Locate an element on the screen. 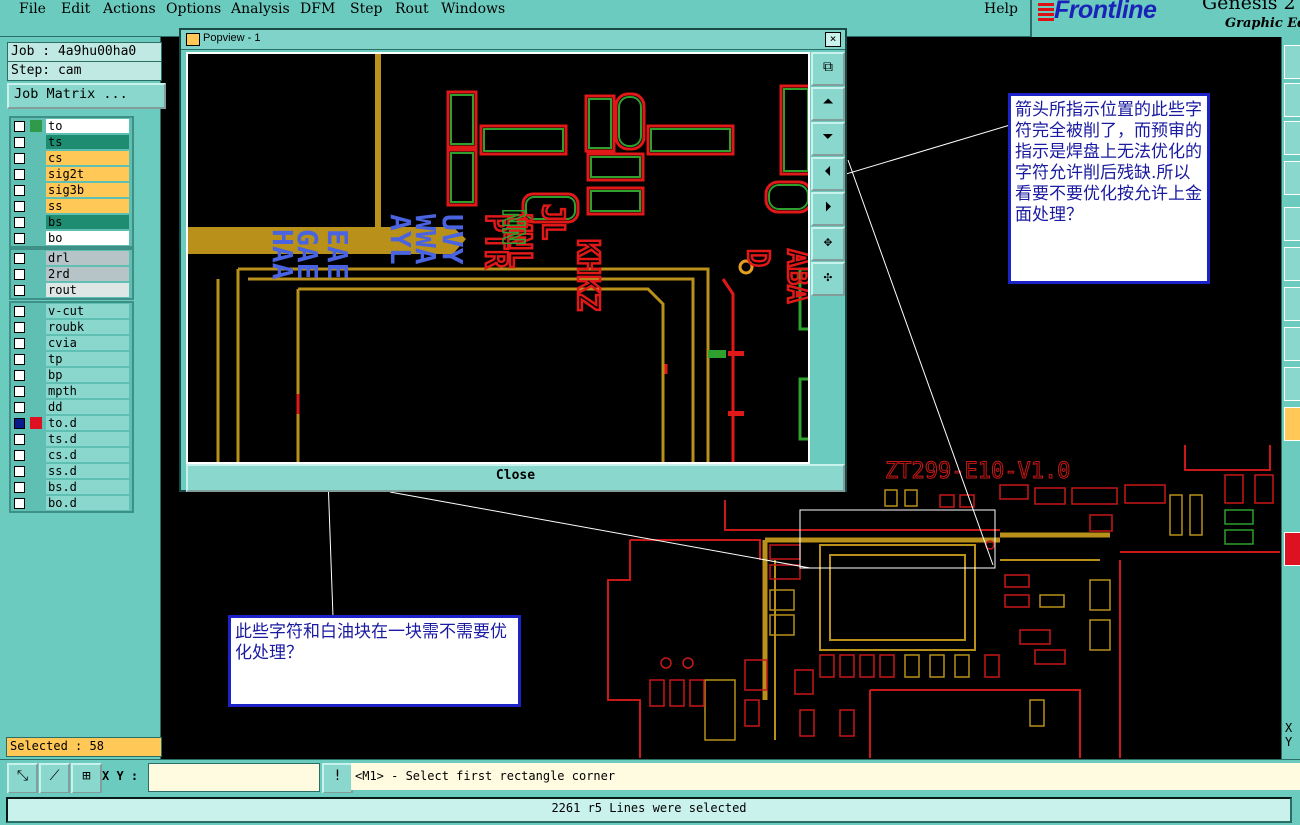 This screenshot has width=1300, height=825. layer-name: bs.d is located at coordinates (87, 487).